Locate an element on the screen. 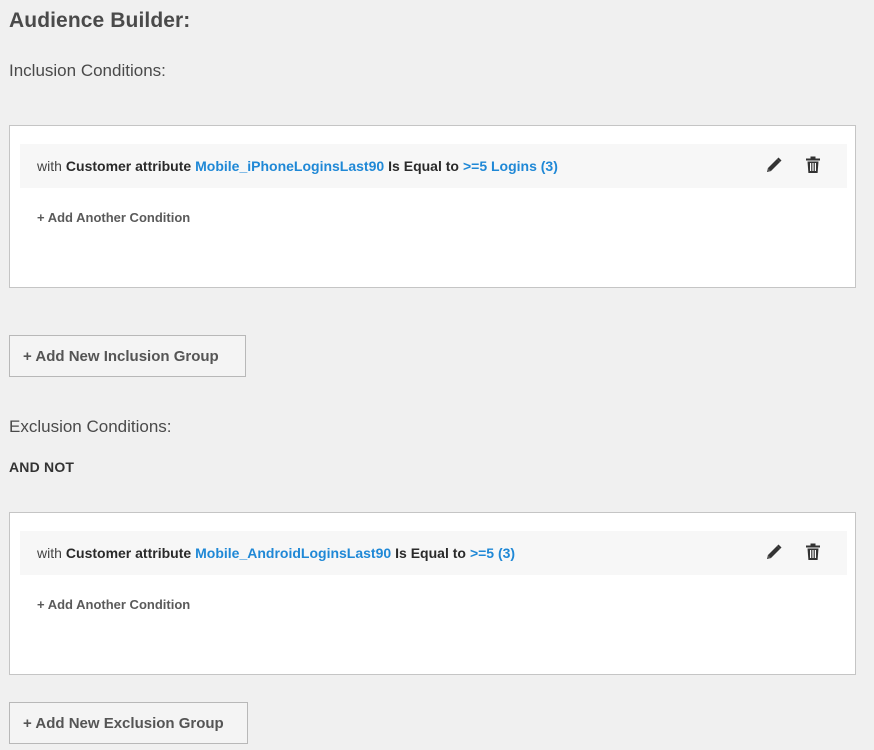 The width and height of the screenshot is (874, 750). condition-value-link: >=5 (3) is located at coordinates (492, 553).